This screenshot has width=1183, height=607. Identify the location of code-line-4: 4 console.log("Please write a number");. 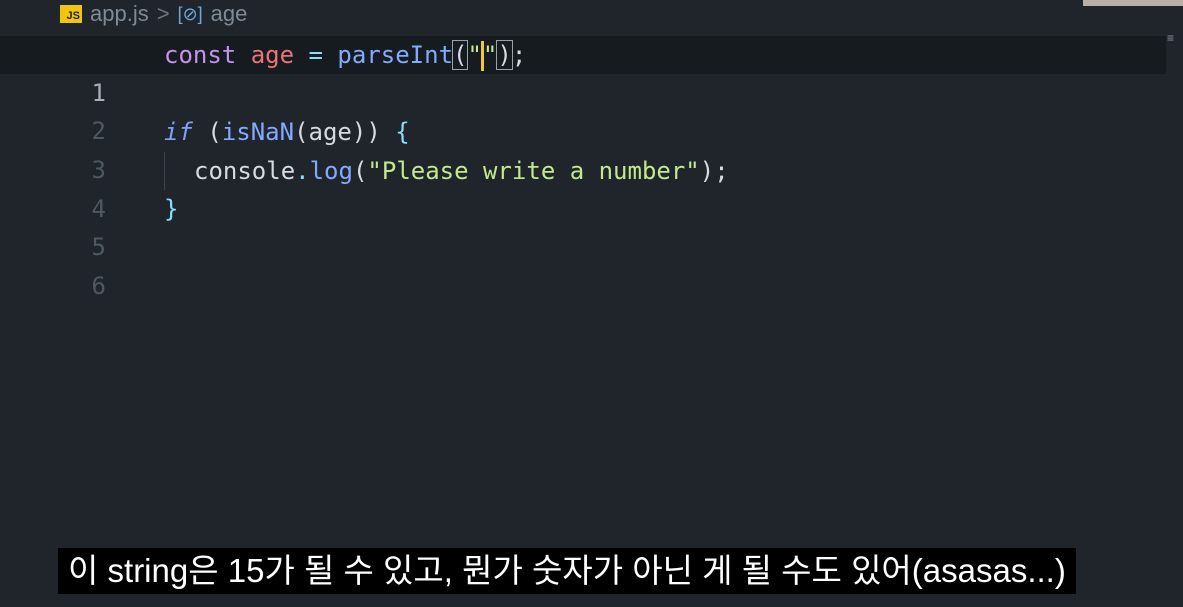
(583, 187).